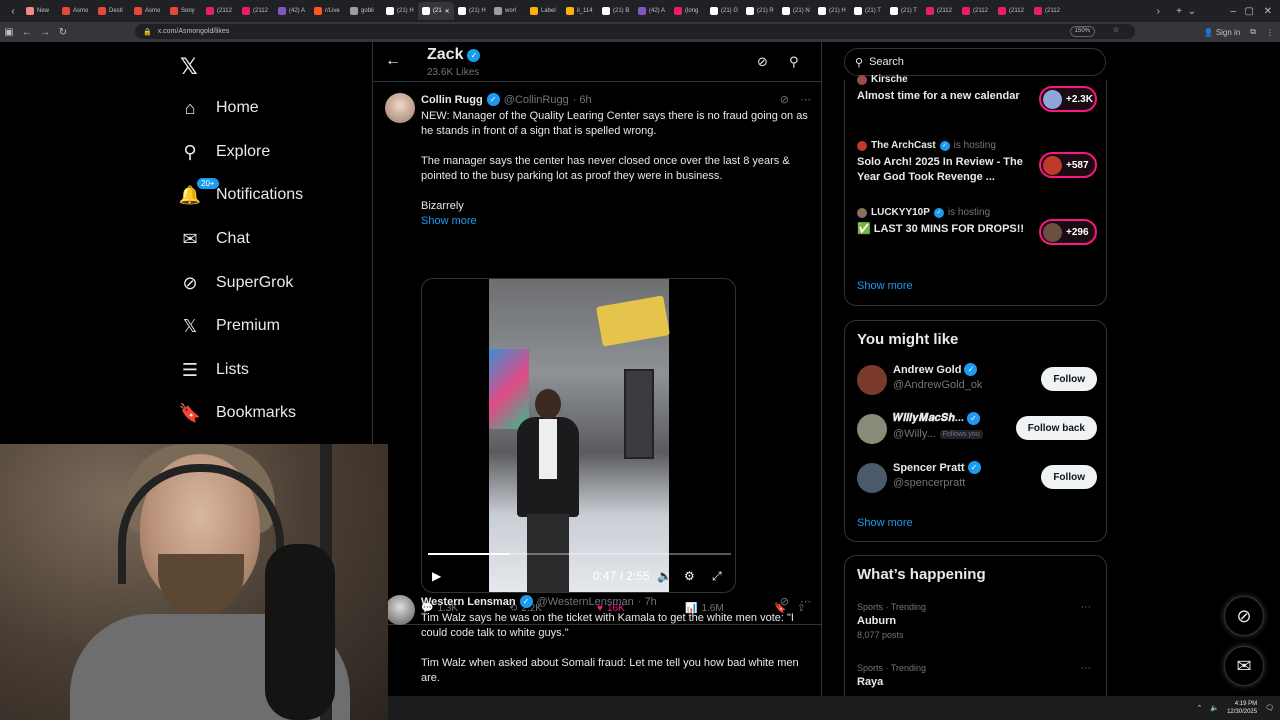  I want to click on grok-fab-icon: ⊘, so click(1244, 616).